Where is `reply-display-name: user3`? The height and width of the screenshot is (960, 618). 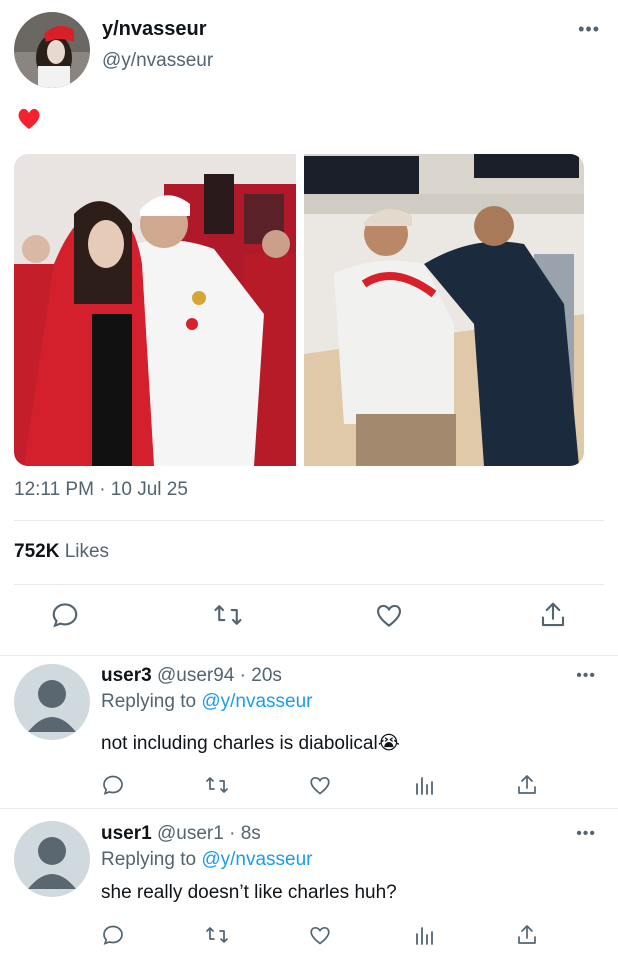
reply-display-name: user3 is located at coordinates (126, 675).